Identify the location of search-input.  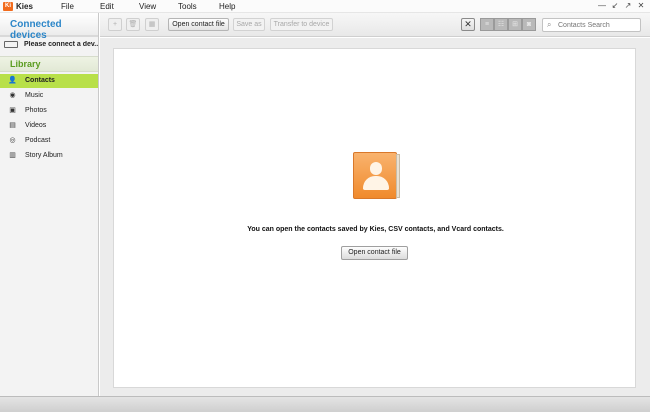
(598, 25).